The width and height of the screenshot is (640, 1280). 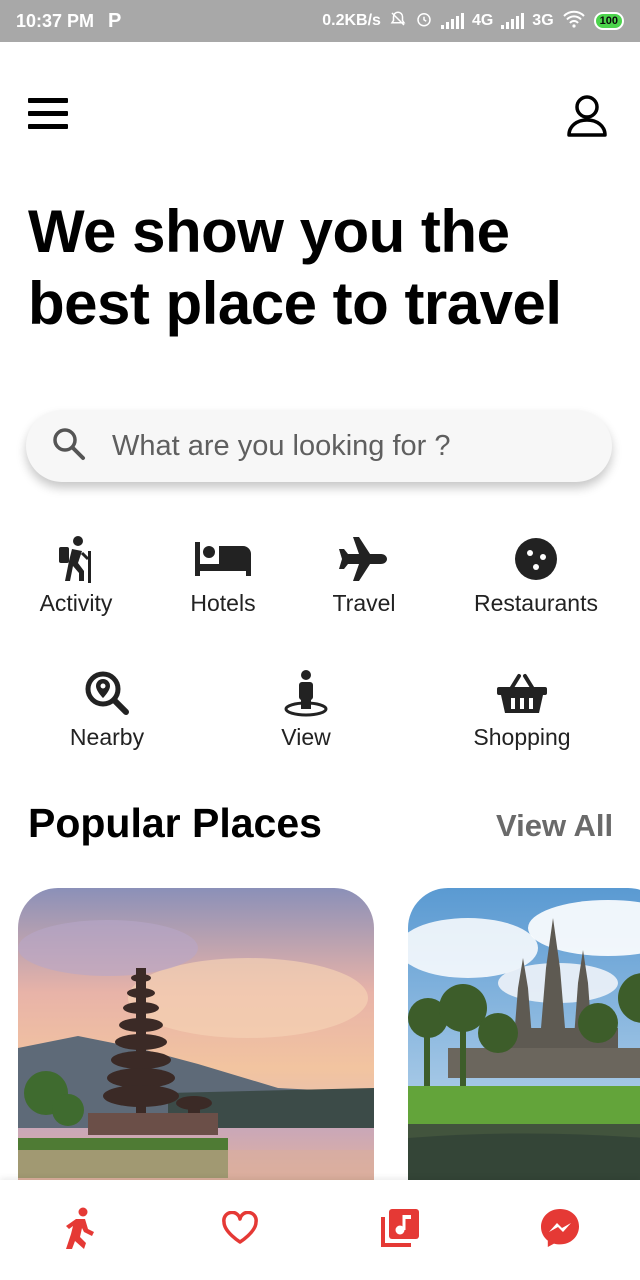 I want to click on status-bar: 10:37 PM P 0.2KB/s 4G 3G 100, so click(x=320, y=21).